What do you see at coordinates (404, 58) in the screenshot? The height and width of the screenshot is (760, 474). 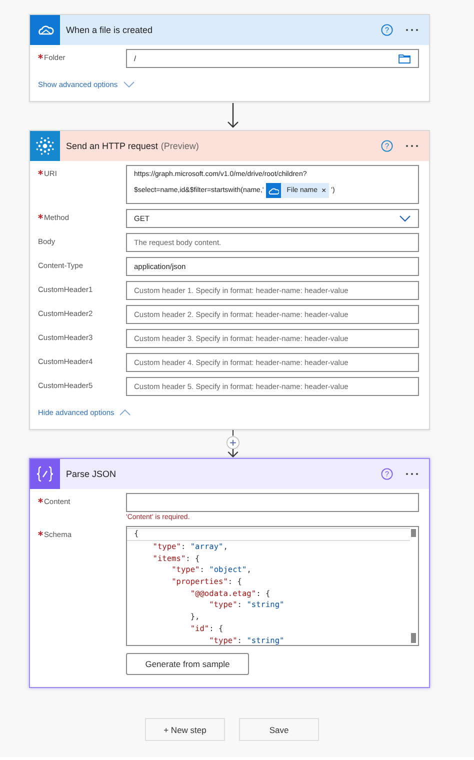 I see `folder-icon` at bounding box center [404, 58].